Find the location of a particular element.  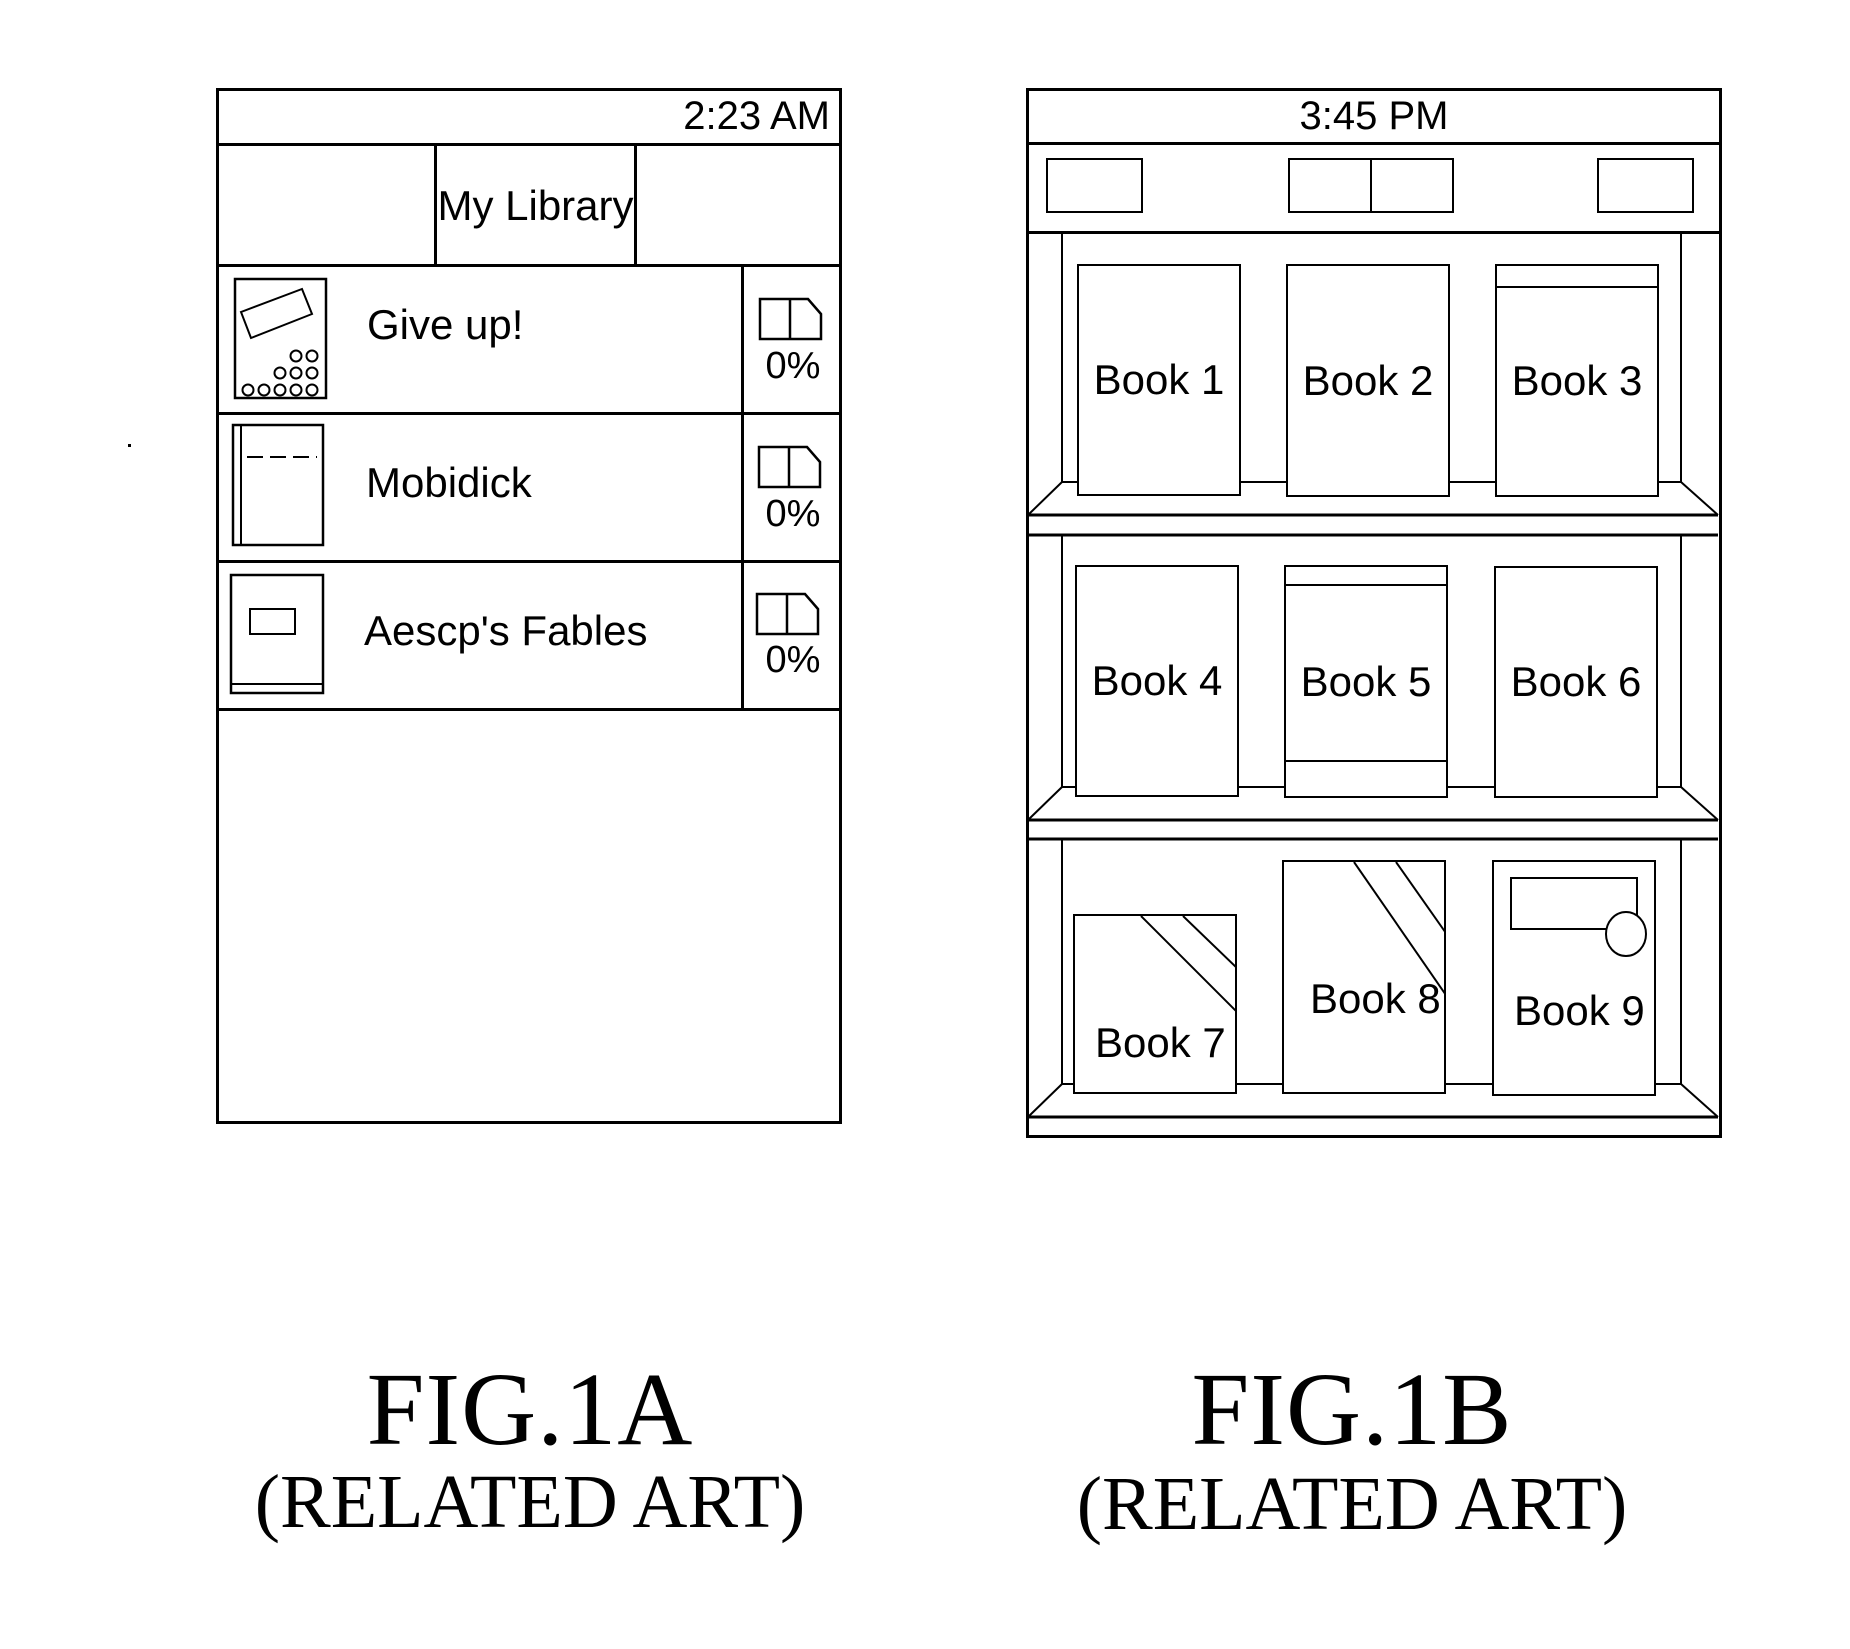

book-item: Book 3 is located at coordinates (1577, 380).